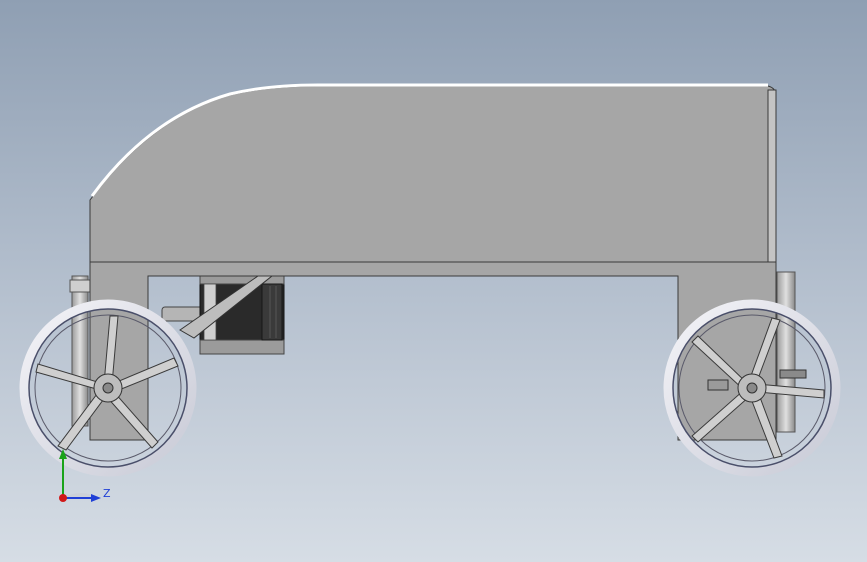  Describe the element at coordinates (107, 493) in the screenshot. I see `z-axis-label: Z` at that location.